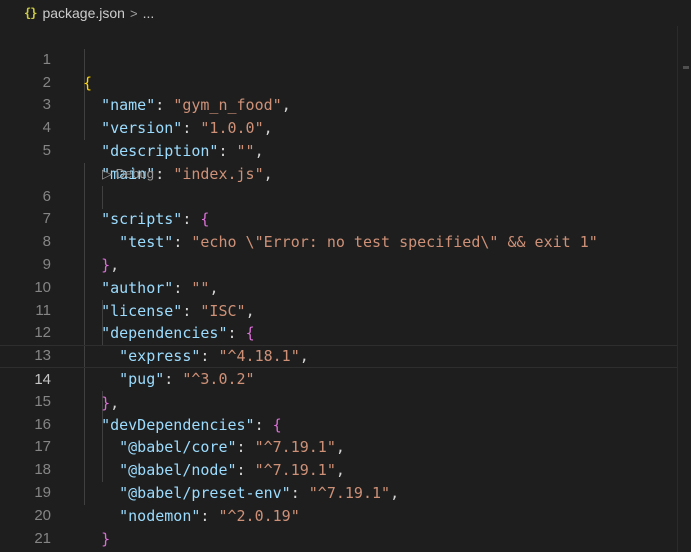 Image resolution: width=691 pixels, height=552 pixels. I want to click on code-line: 18 "@babel/preset-env": "^7.19.1",, so click(338, 469).